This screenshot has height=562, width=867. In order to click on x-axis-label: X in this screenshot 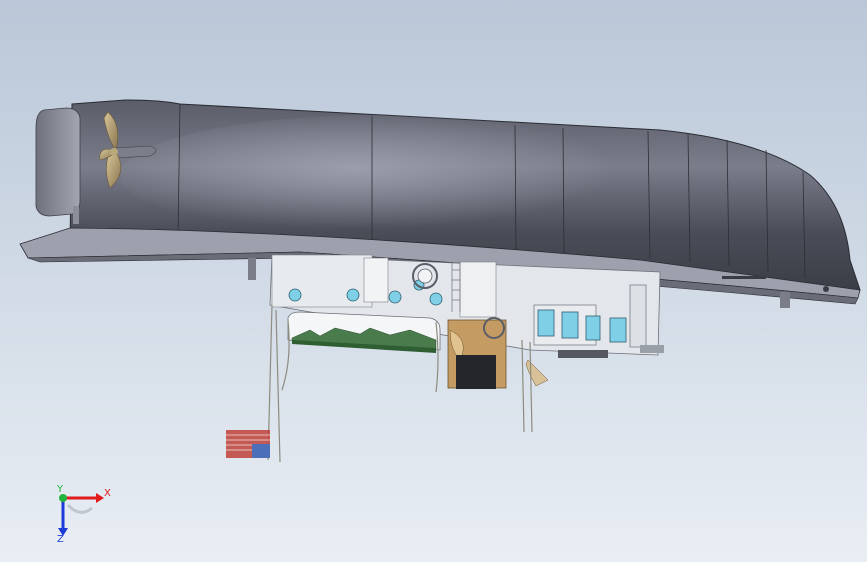, I will do `click(107, 493)`.